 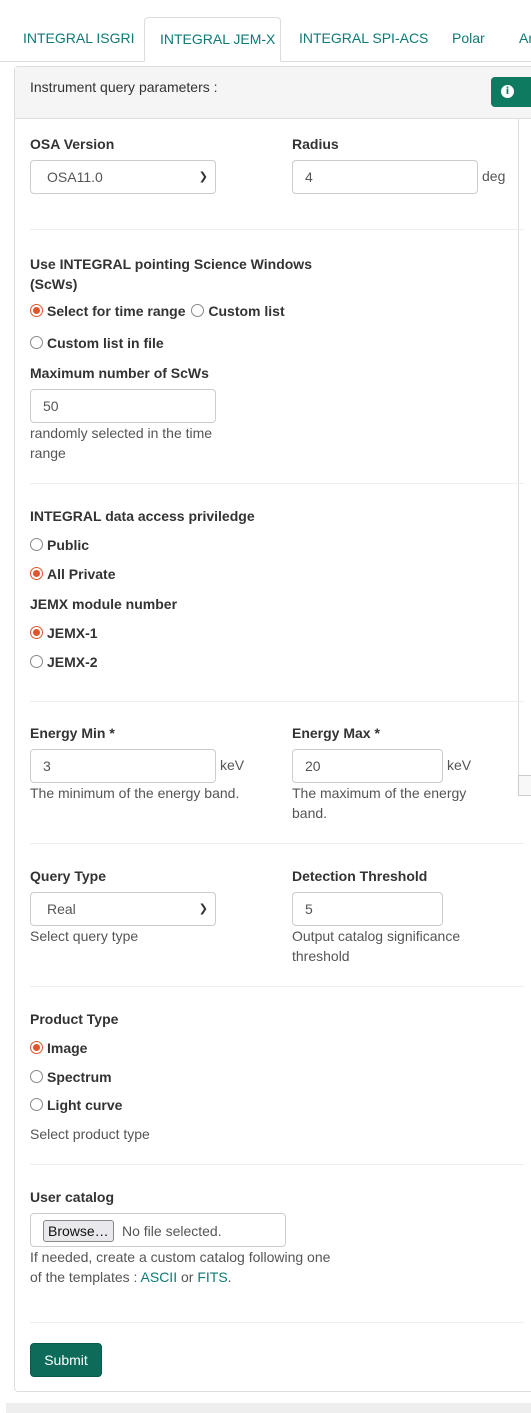 What do you see at coordinates (360, 876) in the screenshot?
I see `detection-threshold-label: Detection Threshold` at bounding box center [360, 876].